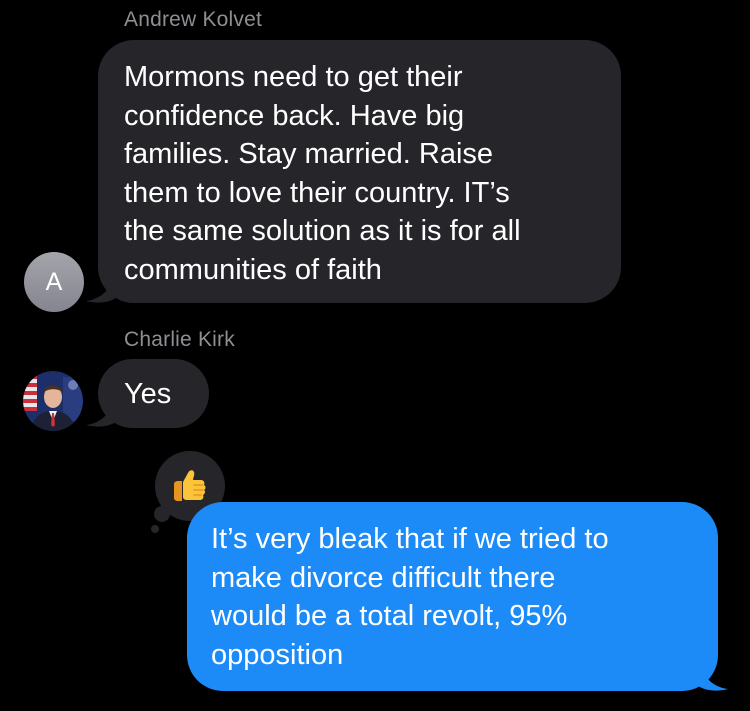 The image size is (750, 711). I want to click on profile-photo-icon, so click(53, 401).